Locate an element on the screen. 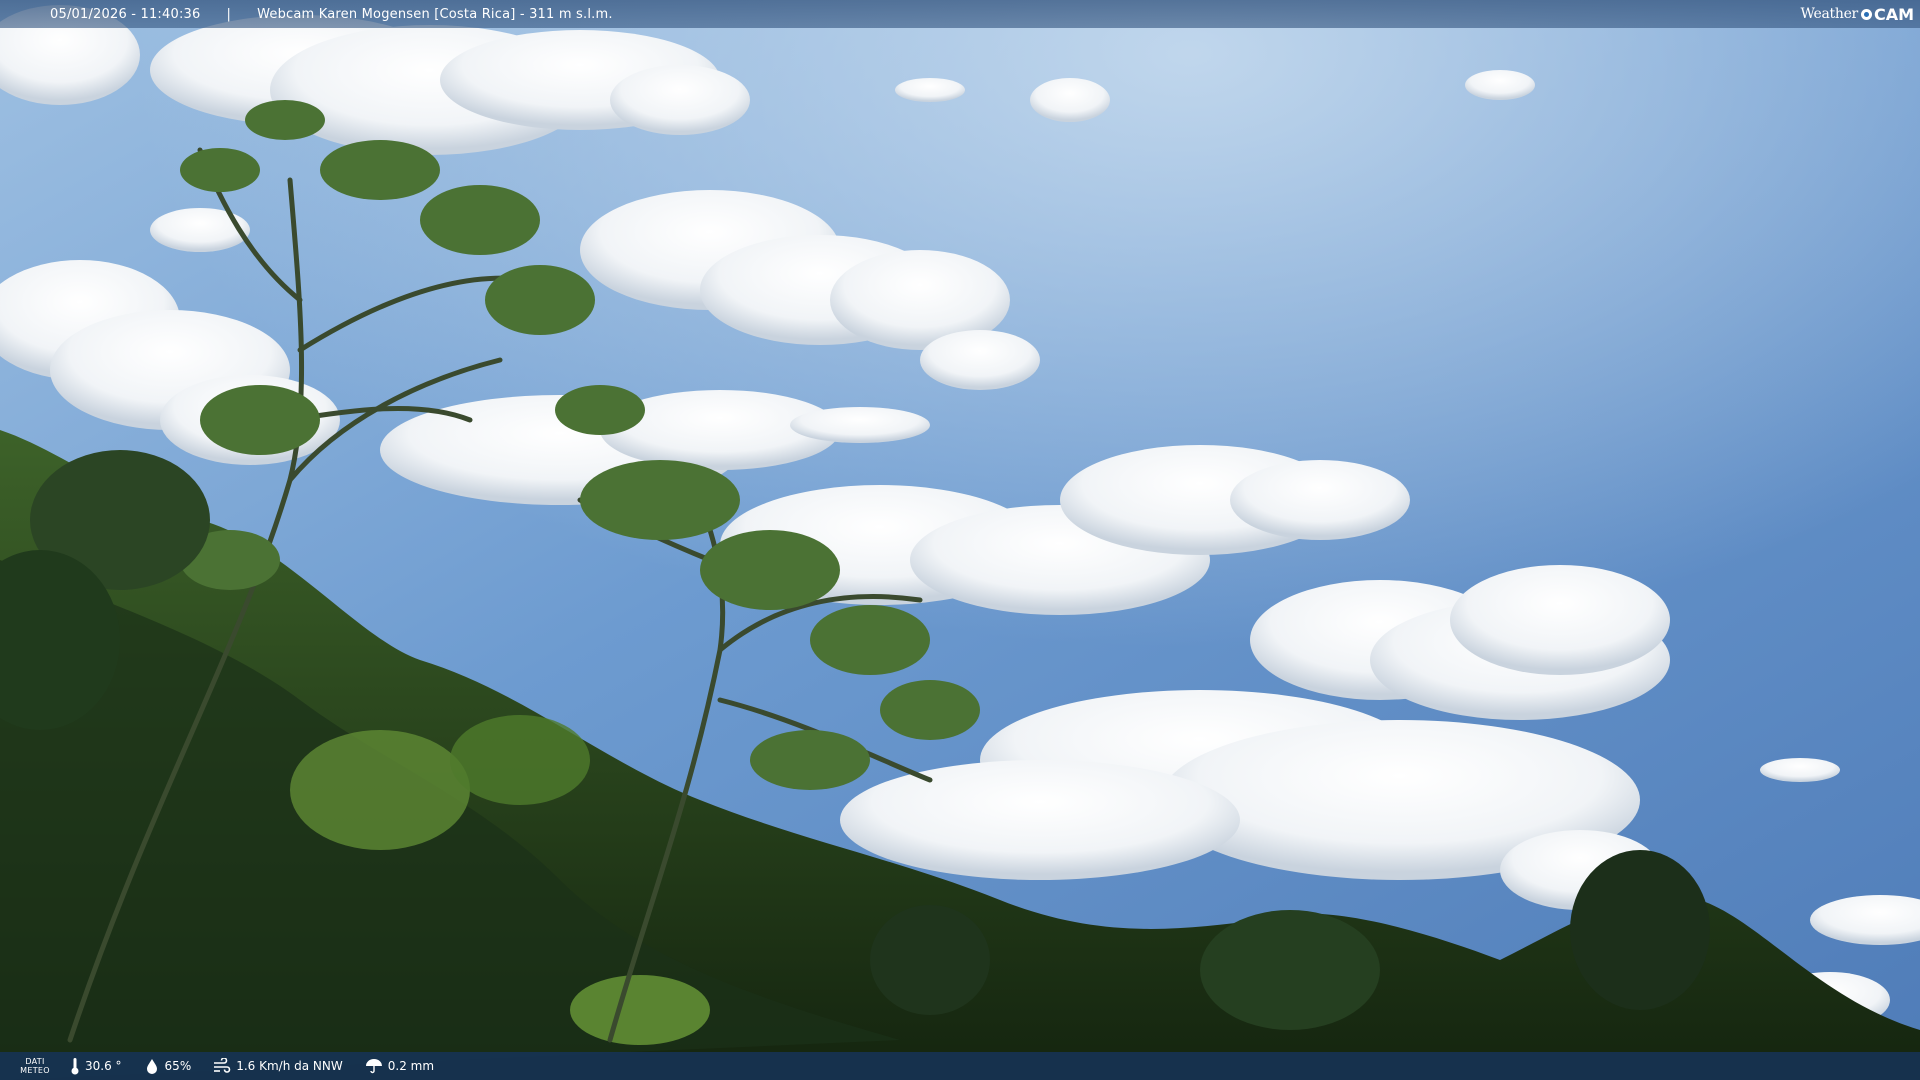 This screenshot has width=1920, height=1080. temperature-value: 30.6 ° is located at coordinates (103, 1066).